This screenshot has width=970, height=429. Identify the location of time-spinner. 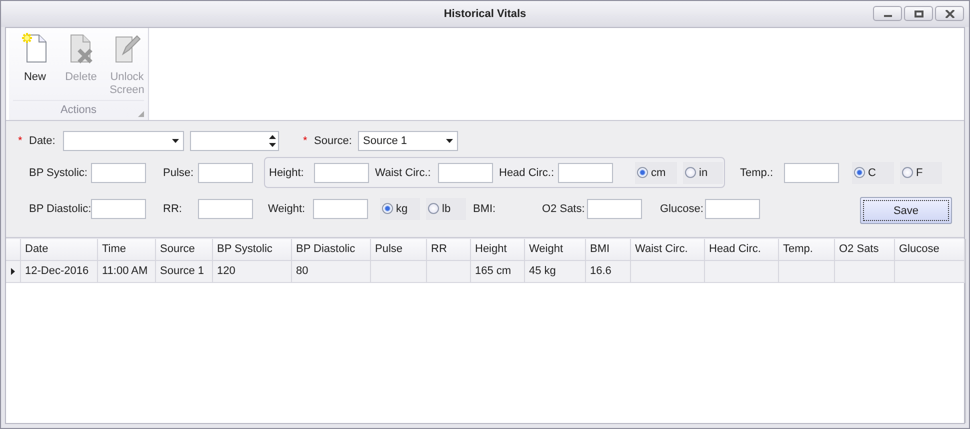
(234, 141).